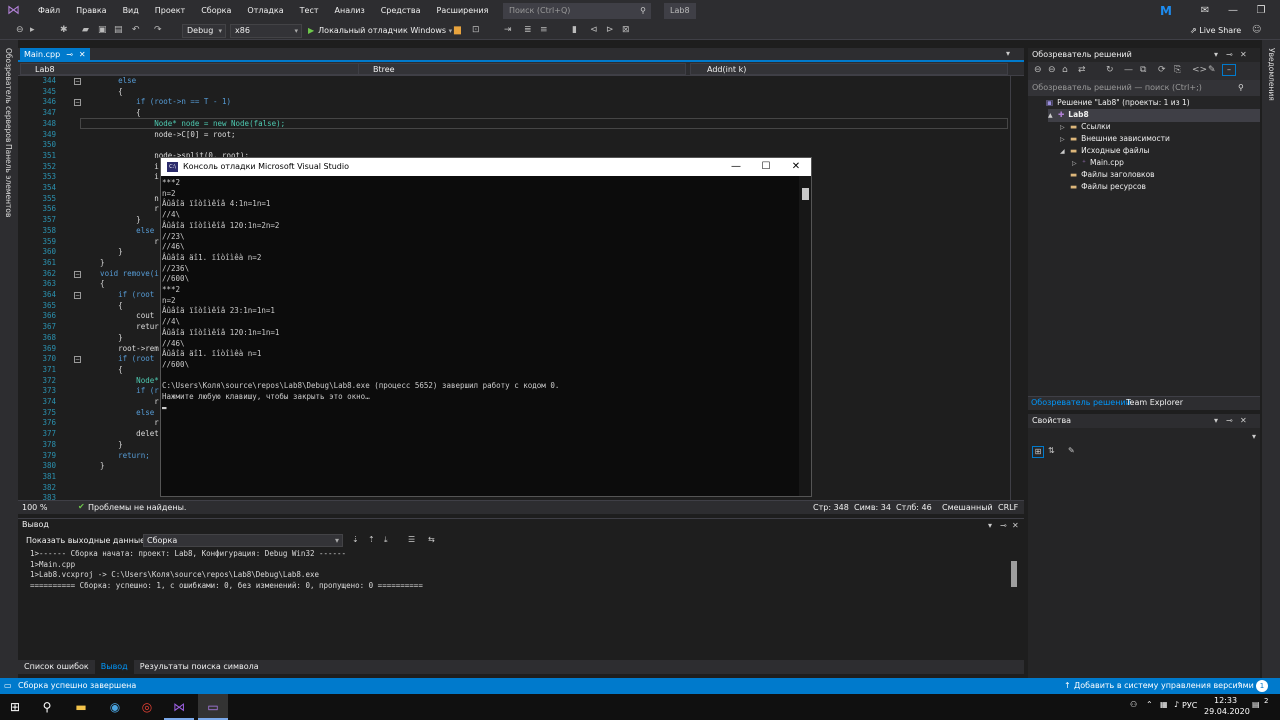  Describe the element at coordinates (204, 31) in the screenshot. I see `config-select: Debug ▾` at that location.